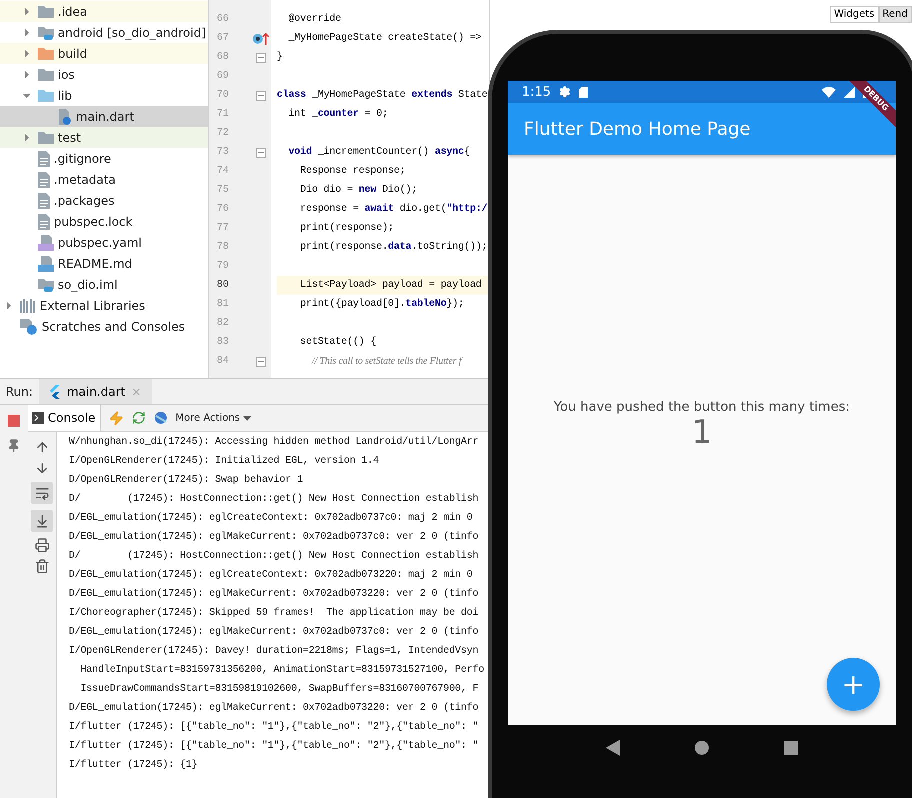 The image size is (912, 798). What do you see at coordinates (274, 443) in the screenshot?
I see `log-line: W/nhunghan.so_di(17245): Accessing hidden method Landroid/util/LongArr` at bounding box center [274, 443].